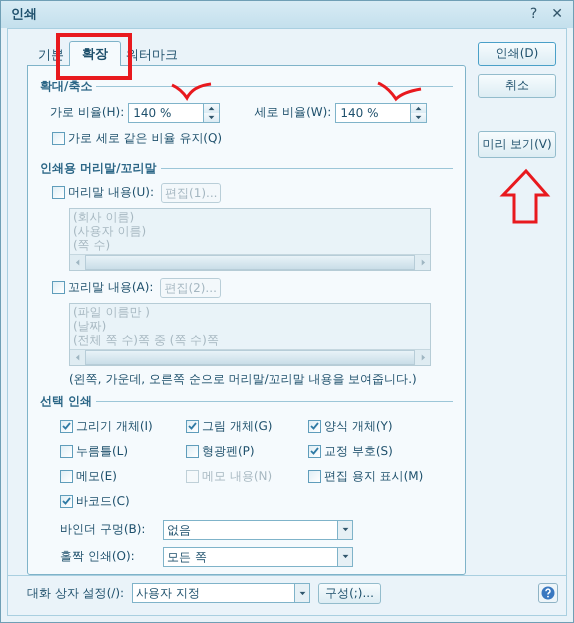 Image resolution: width=574 pixels, height=623 pixels. I want to click on checkbox-label: 그리기 개체(I), so click(114, 426).